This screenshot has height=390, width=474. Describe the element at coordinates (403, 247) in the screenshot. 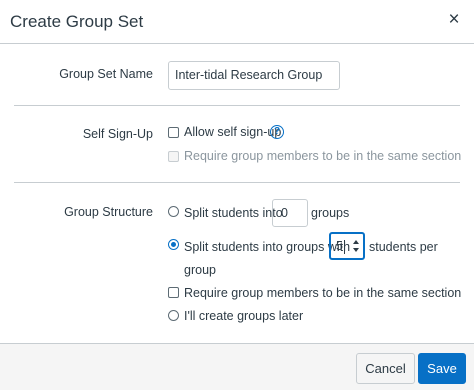

I see `students-per-label: students per` at that location.